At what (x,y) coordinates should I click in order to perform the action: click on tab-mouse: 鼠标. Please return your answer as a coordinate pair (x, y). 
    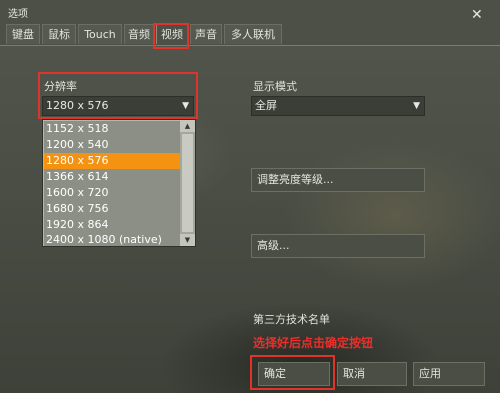
    Looking at the image, I should click on (59, 34).